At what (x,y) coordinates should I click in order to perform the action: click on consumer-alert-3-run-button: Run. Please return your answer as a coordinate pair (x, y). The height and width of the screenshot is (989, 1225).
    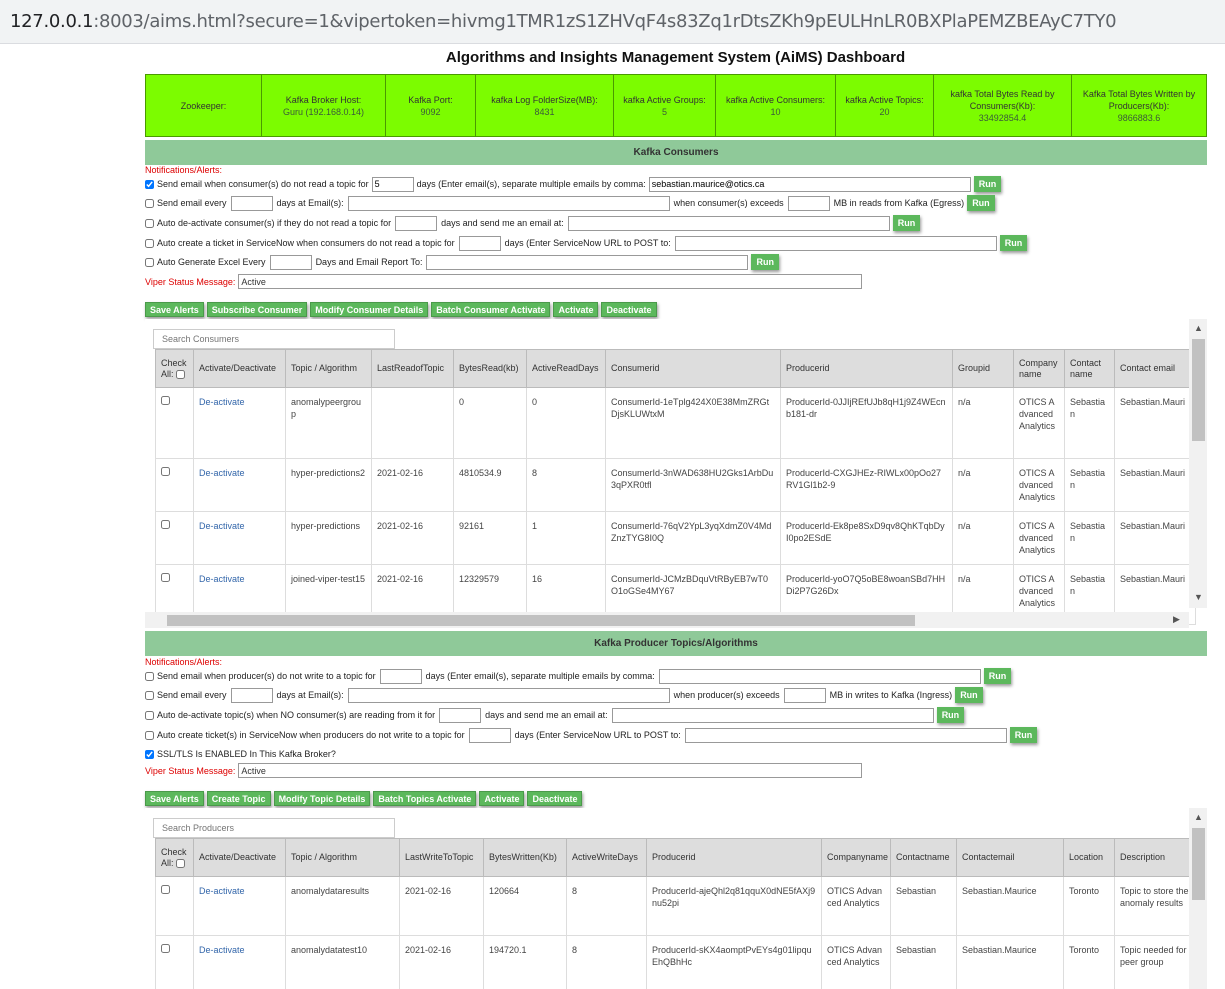
    Looking at the image, I should click on (906, 223).